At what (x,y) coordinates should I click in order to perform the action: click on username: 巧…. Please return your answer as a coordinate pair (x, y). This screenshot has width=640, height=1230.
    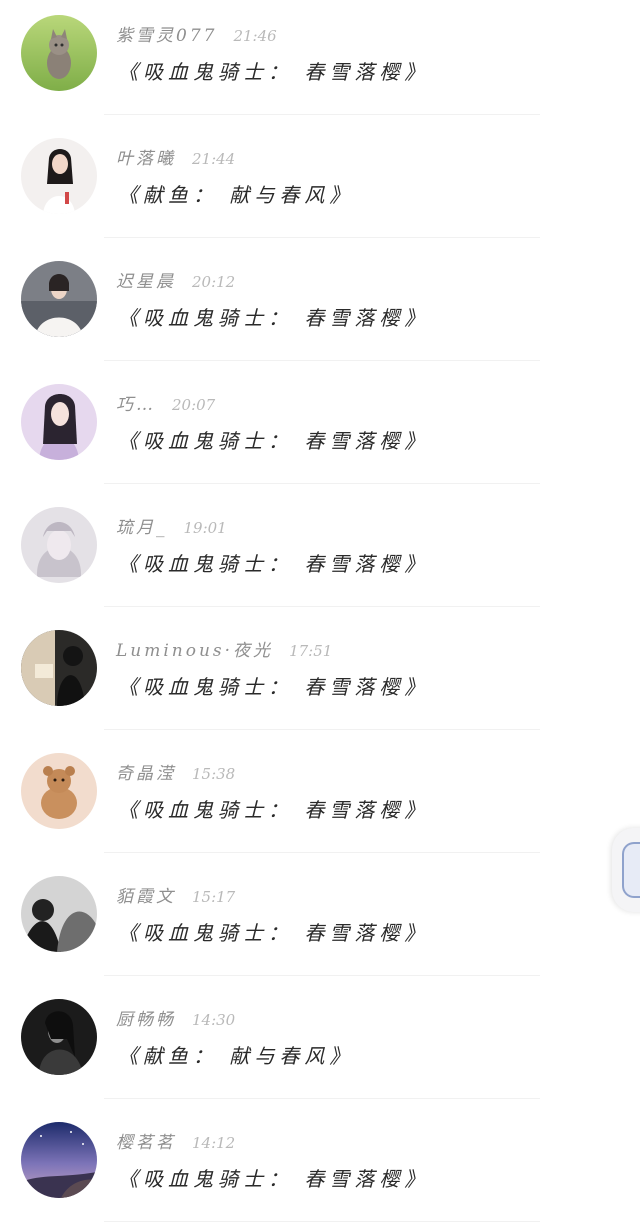
    Looking at the image, I should click on (136, 405).